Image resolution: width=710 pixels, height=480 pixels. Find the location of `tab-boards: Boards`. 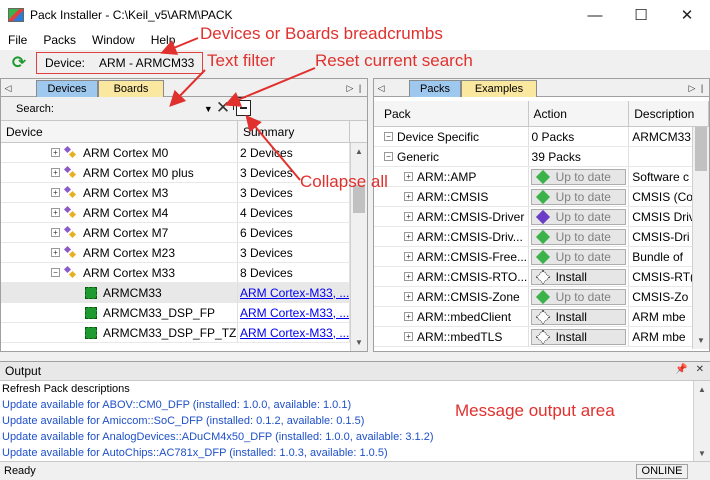

tab-boards: Boards is located at coordinates (131, 88).